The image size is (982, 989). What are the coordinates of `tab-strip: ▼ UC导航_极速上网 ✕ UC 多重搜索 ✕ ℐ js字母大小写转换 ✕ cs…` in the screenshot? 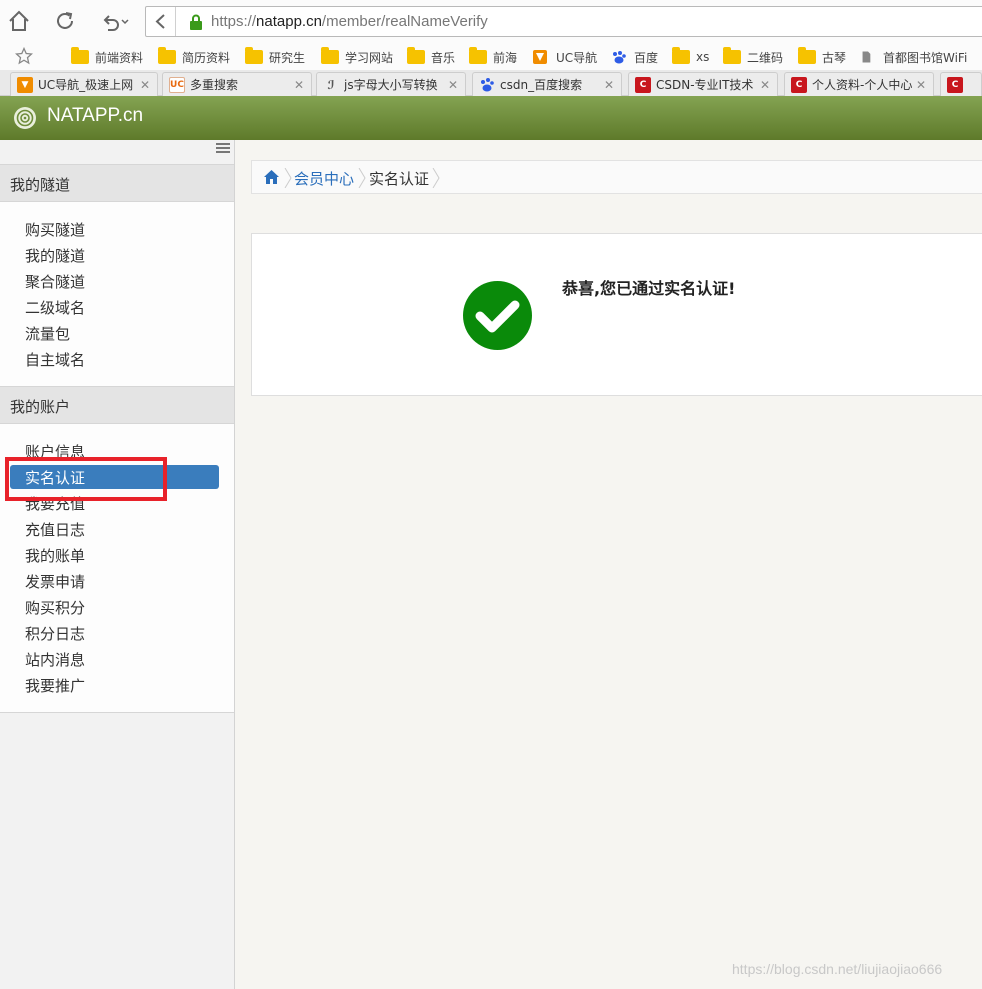 It's located at (491, 83).